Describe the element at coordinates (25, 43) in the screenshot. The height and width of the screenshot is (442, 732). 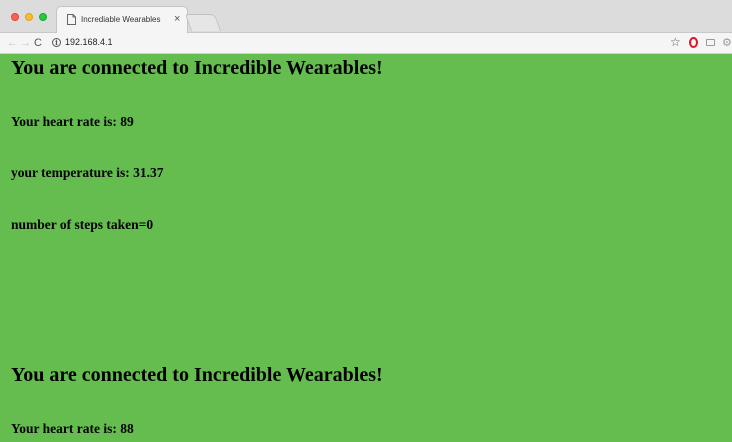
I see `forward-arrow-icon: →` at that location.